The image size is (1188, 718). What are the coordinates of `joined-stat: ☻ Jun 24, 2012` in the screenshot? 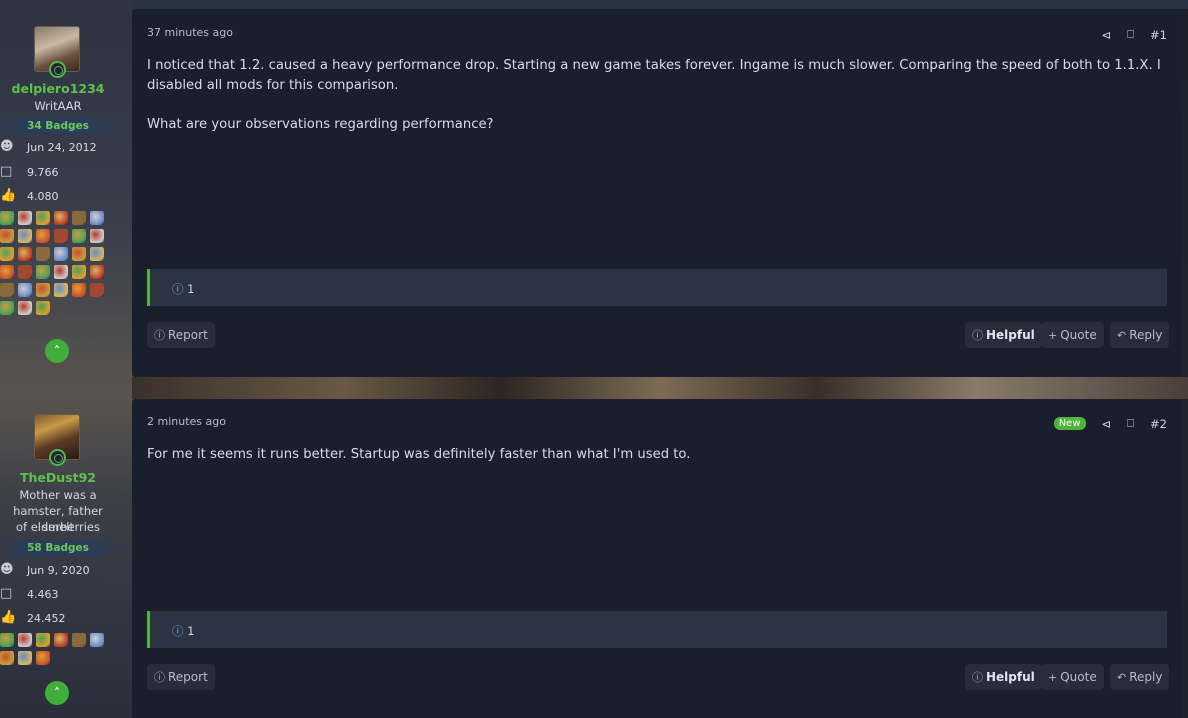 It's located at (58, 148).